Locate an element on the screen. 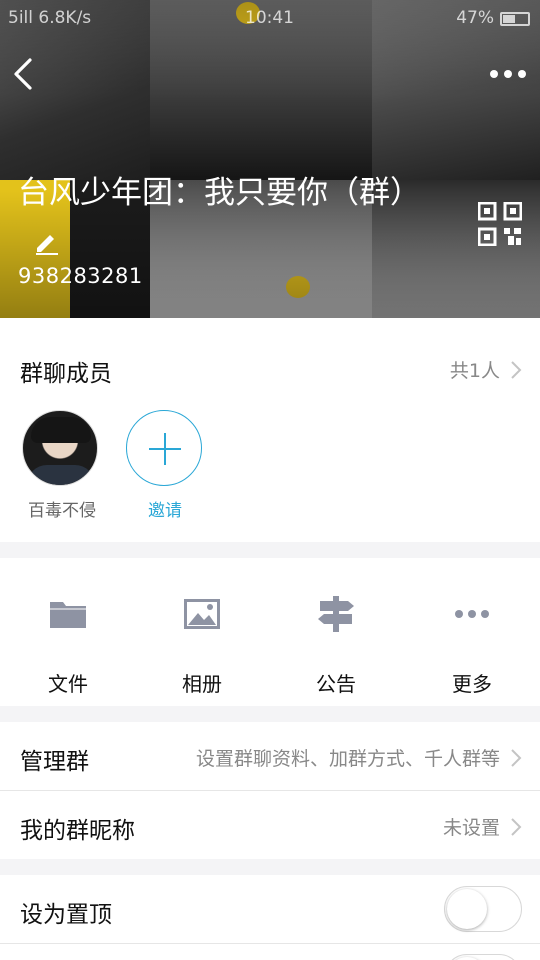  signpost-icon is located at coordinates (336, 614).